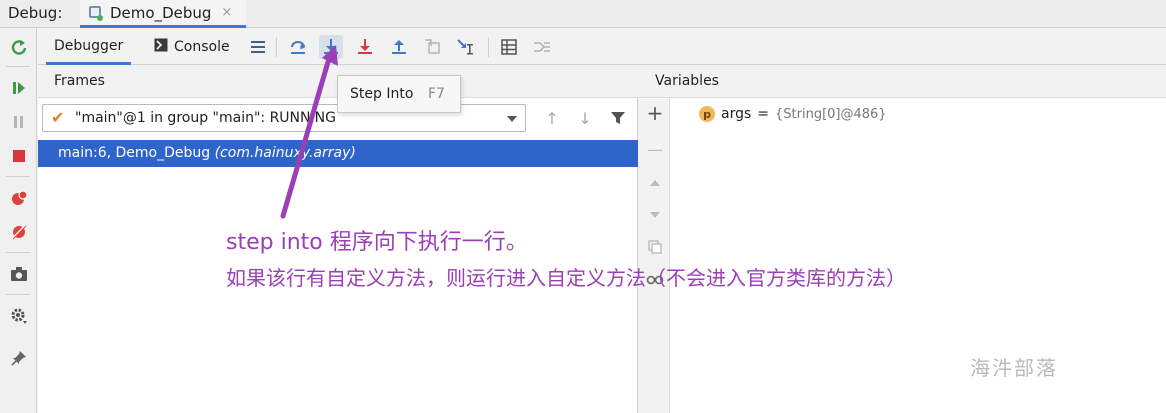 The height and width of the screenshot is (413, 1166). I want to click on variables-header-label: Variables, so click(687, 81).